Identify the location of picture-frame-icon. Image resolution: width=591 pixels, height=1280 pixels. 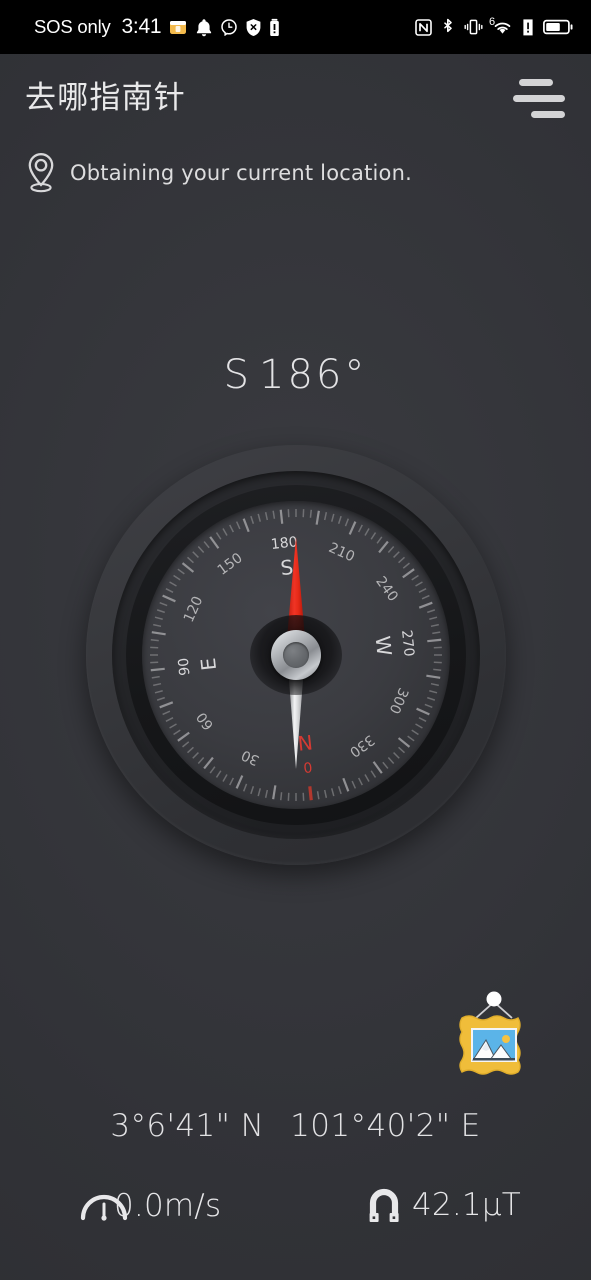
(494, 1039).